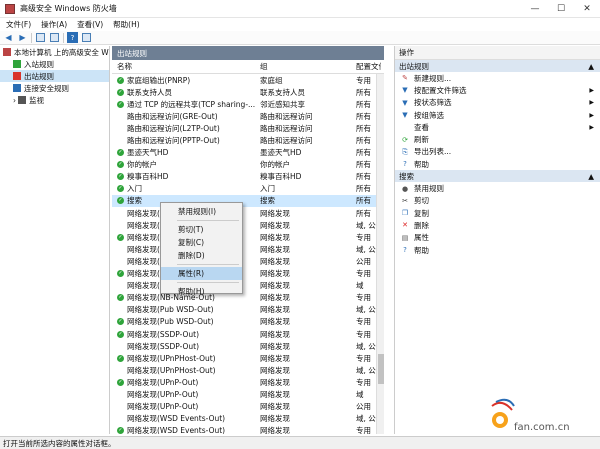  I want to click on menu-view: 查看(V), so click(90, 24).